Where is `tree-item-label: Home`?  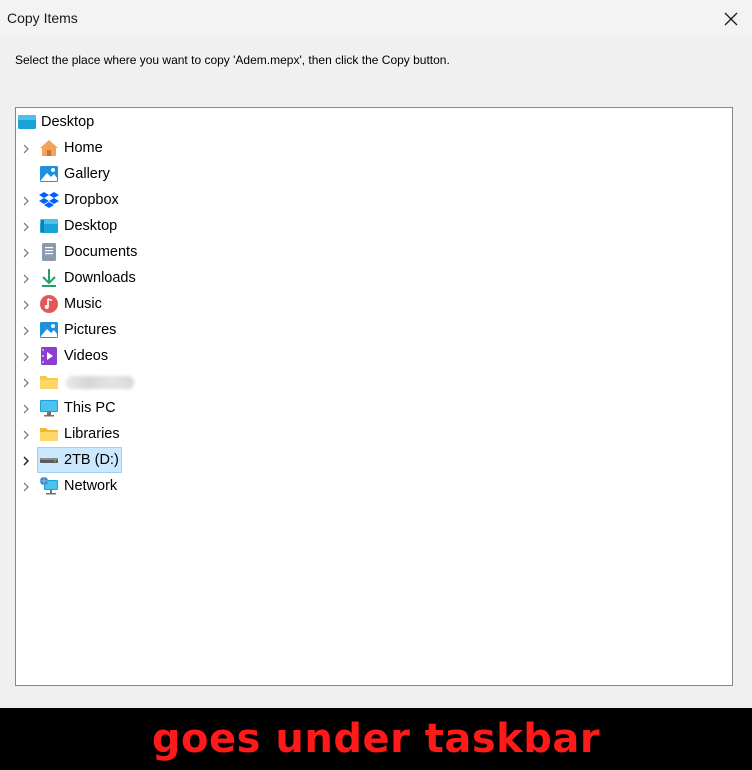 tree-item-label: Home is located at coordinates (83, 148).